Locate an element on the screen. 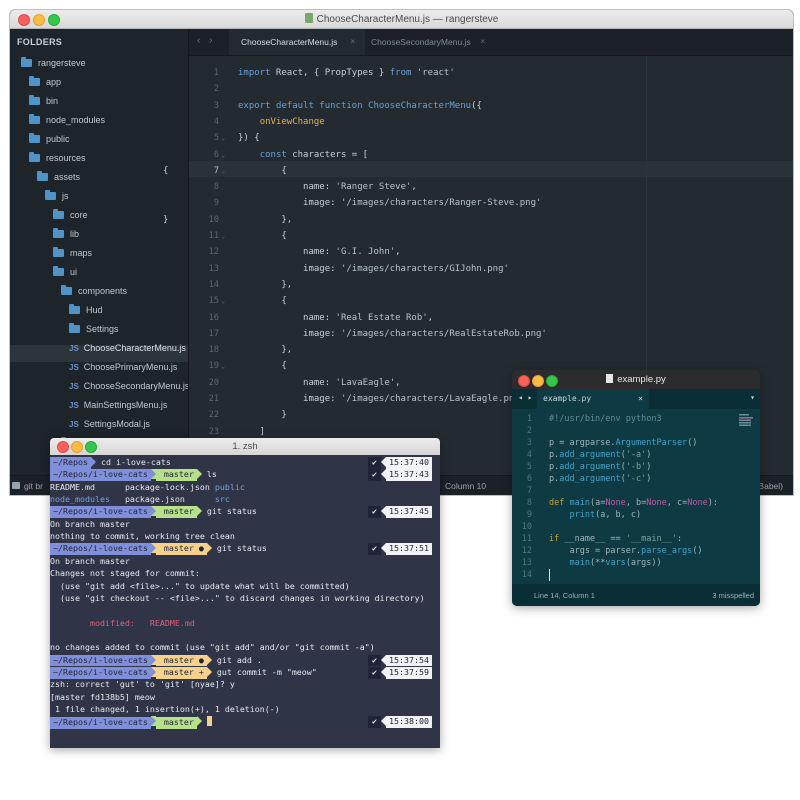  prompt-git-branch: master ● is located at coordinates (181, 549).